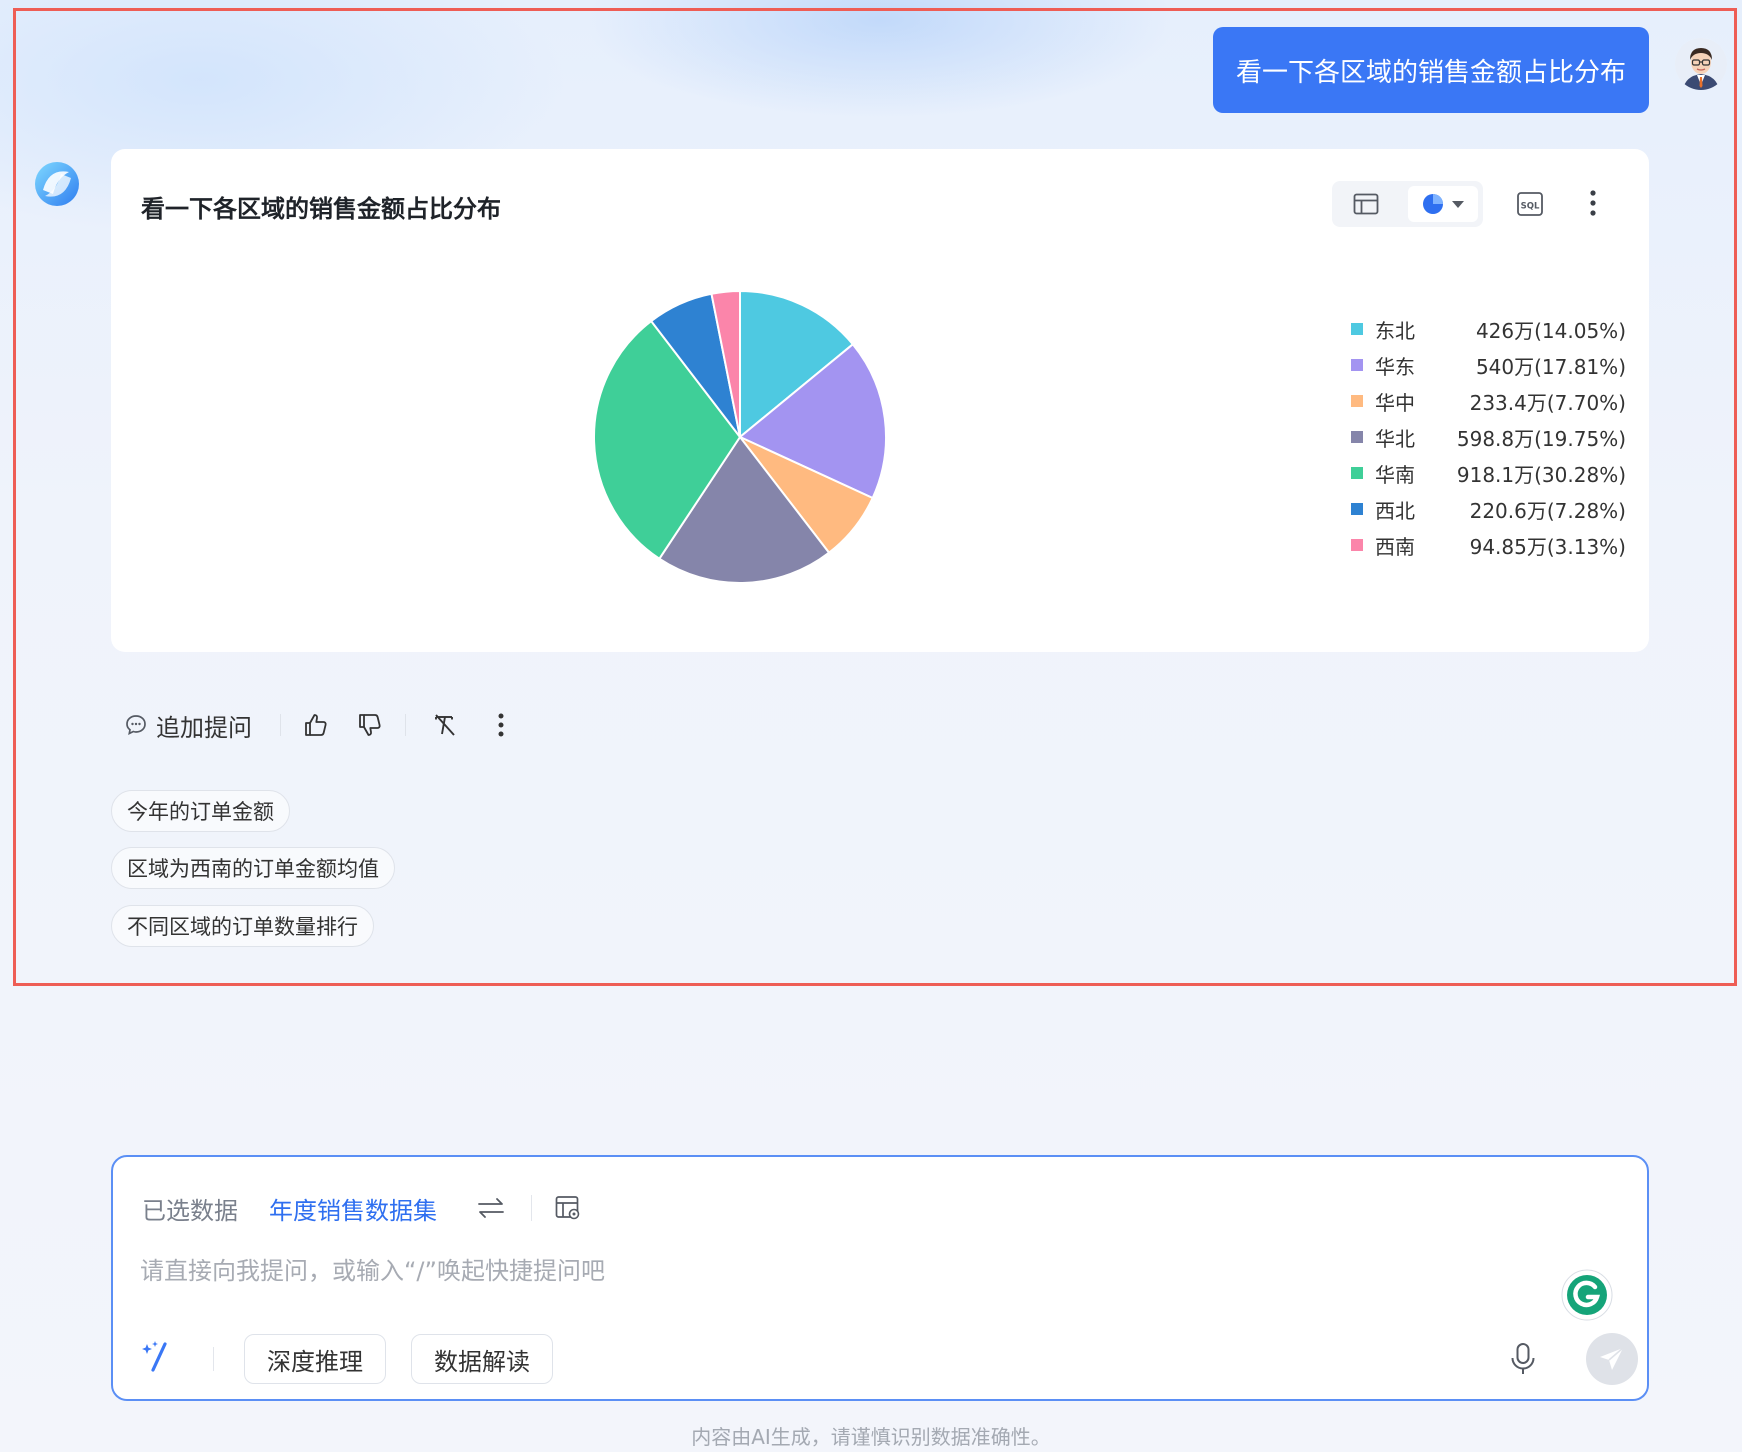 The height and width of the screenshot is (1452, 1742). What do you see at coordinates (1547, 546) in the screenshot?
I see `legend-value: 94.85万(3.13%)` at bounding box center [1547, 546].